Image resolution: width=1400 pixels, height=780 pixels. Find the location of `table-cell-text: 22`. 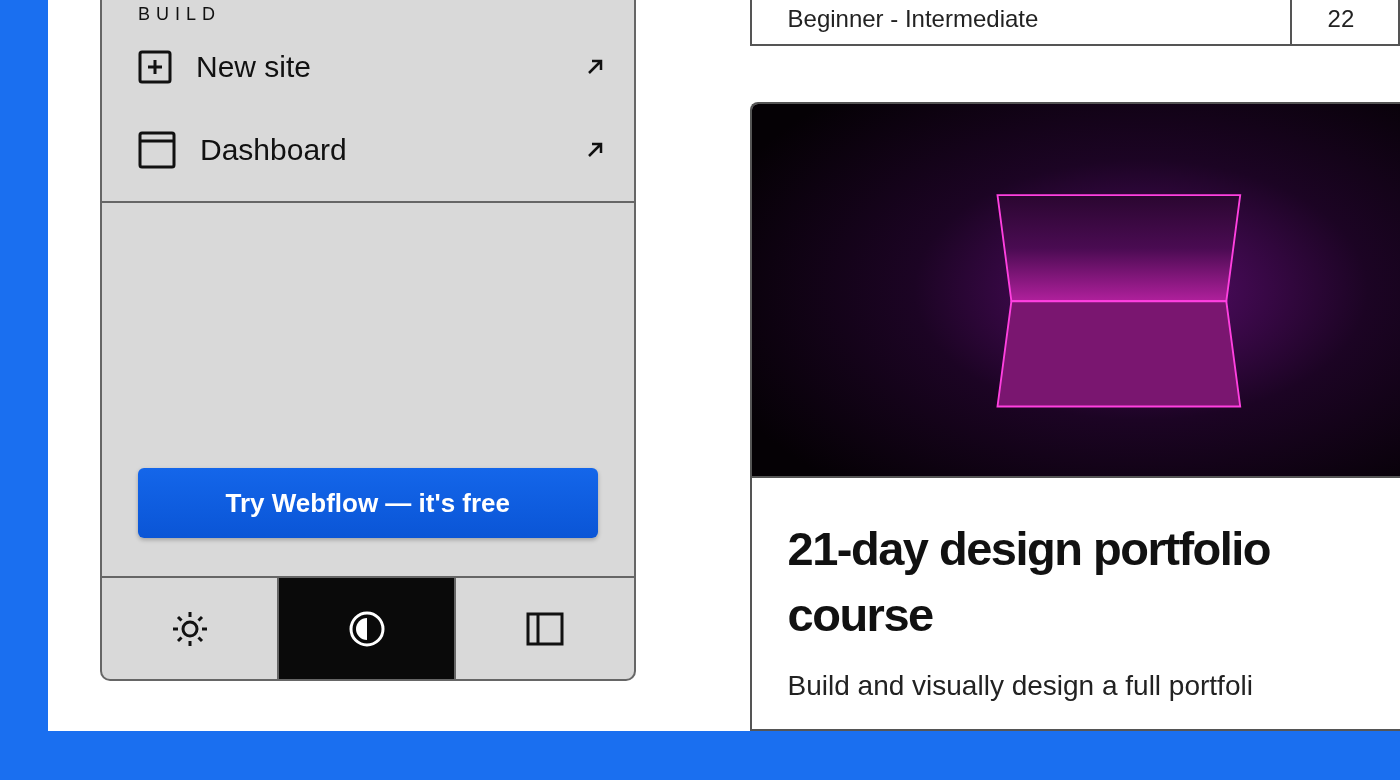

table-cell-text: 22 is located at coordinates (1341, 19).